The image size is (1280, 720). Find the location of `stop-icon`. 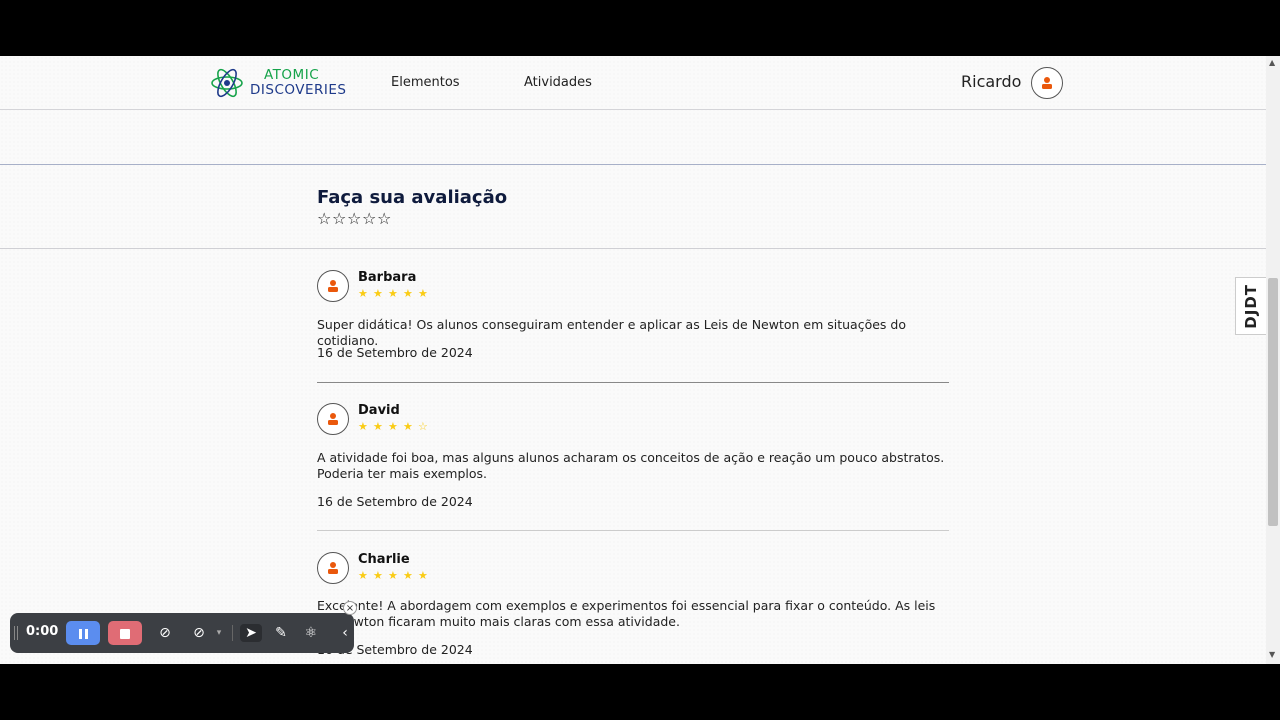

stop-icon is located at coordinates (125, 633).